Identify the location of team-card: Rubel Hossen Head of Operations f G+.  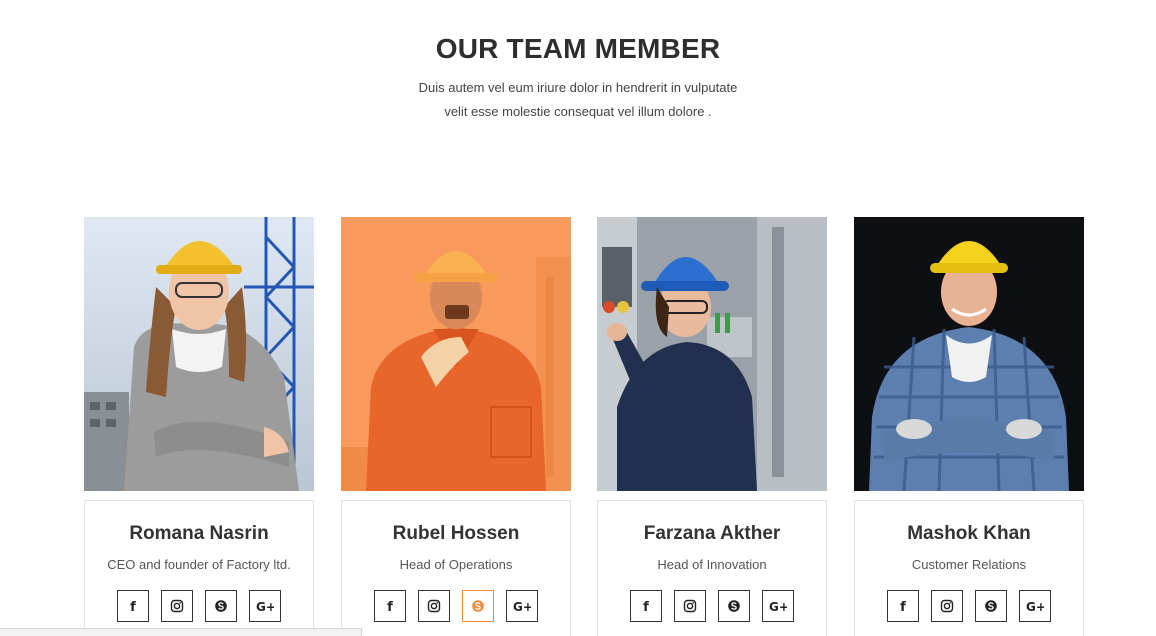
(456, 426).